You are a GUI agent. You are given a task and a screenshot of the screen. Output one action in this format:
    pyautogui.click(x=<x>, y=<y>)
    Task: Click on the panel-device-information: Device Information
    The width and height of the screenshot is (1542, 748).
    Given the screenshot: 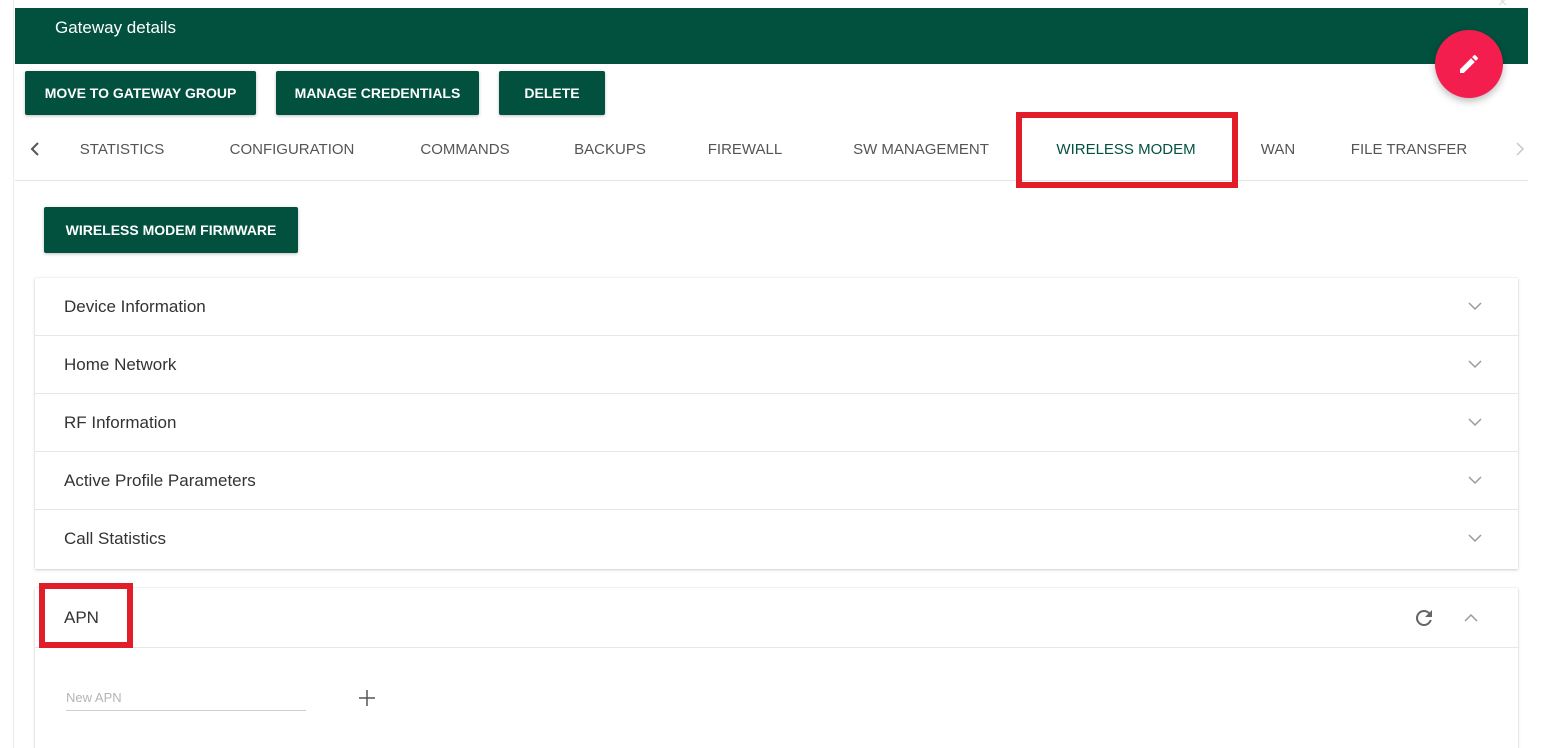 What is the action you would take?
    pyautogui.click(x=776, y=307)
    